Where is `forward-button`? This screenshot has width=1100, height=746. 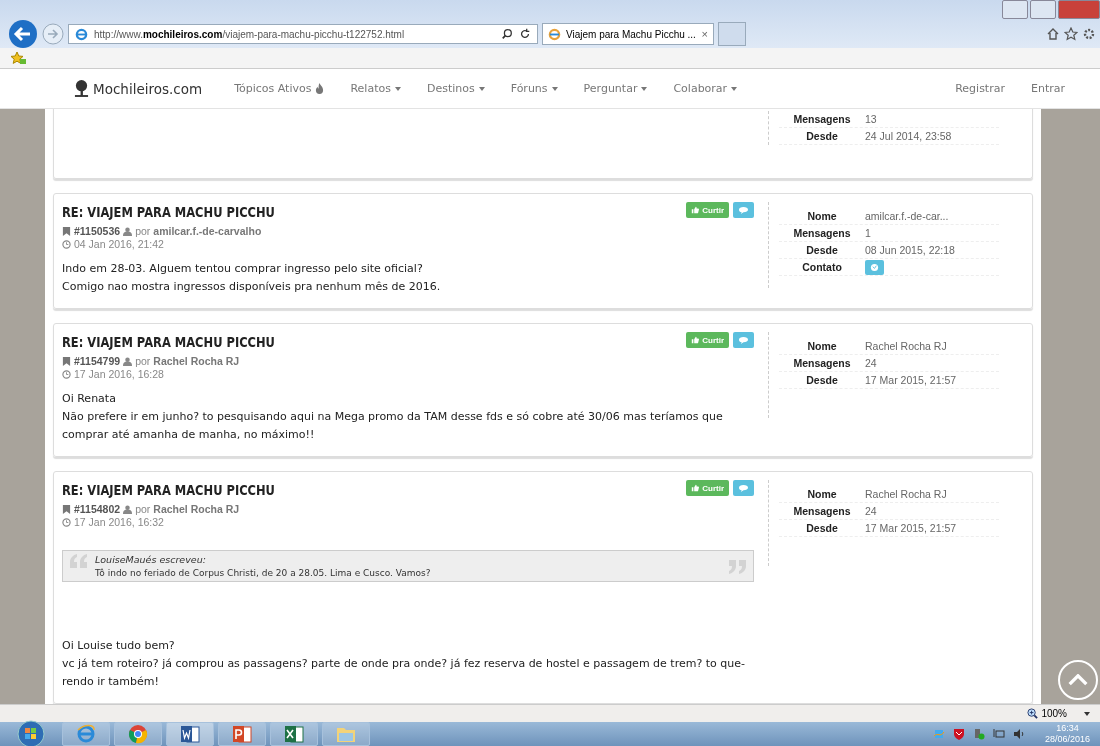
forward-button is located at coordinates (53, 34).